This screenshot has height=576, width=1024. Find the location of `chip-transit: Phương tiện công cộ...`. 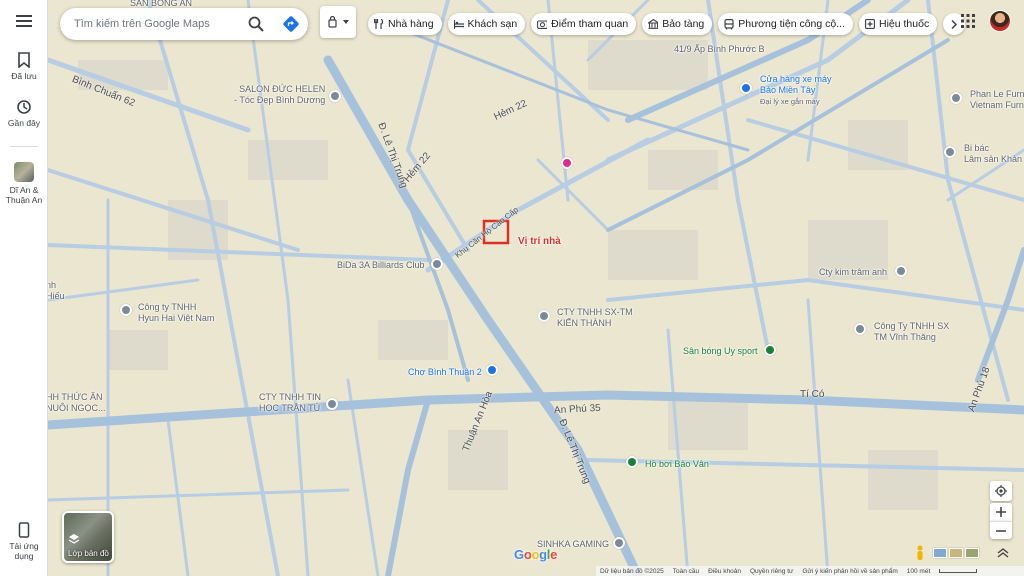

chip-transit: Phương tiện công cộ... is located at coordinates (785, 24).